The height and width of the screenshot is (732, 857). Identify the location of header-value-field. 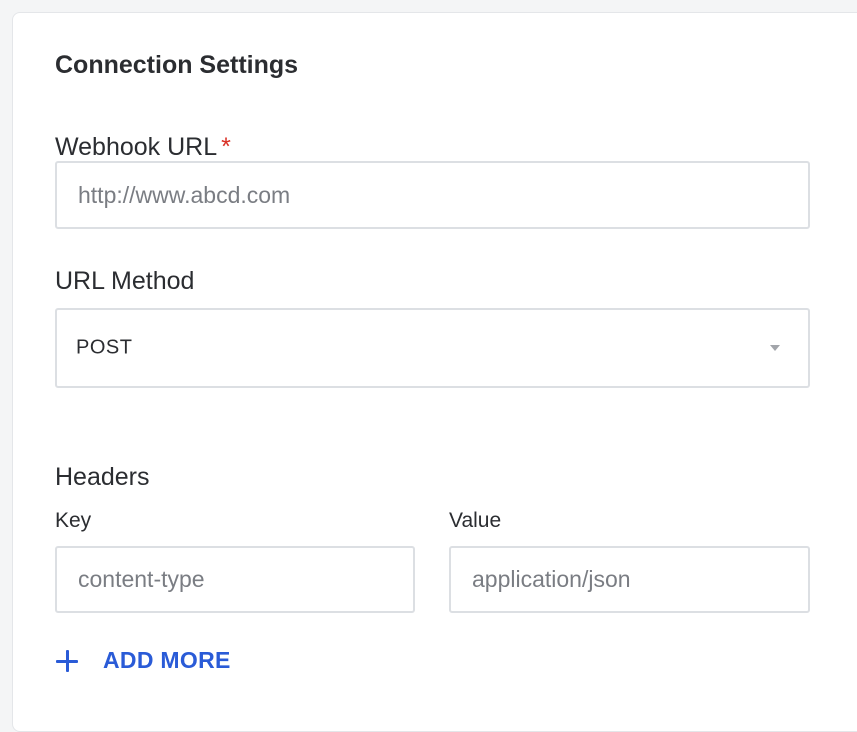
(629, 579).